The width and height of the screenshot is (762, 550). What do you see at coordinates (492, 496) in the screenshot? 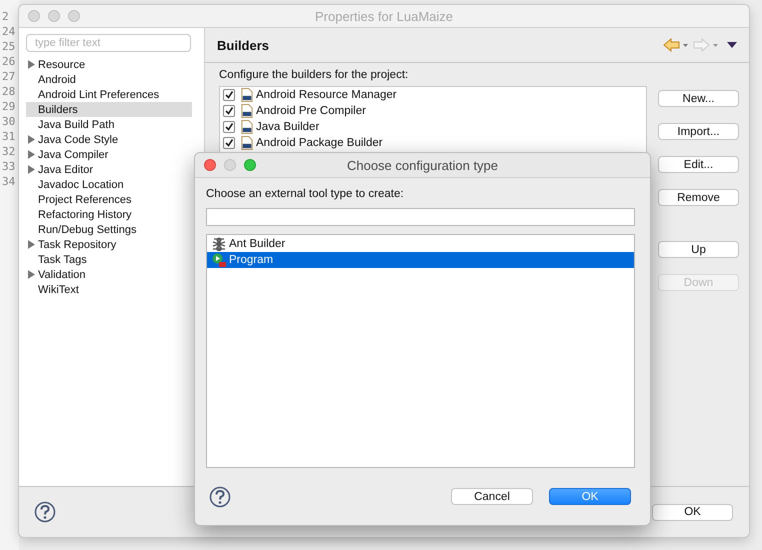
I see `dialog-button: Cancel` at bounding box center [492, 496].